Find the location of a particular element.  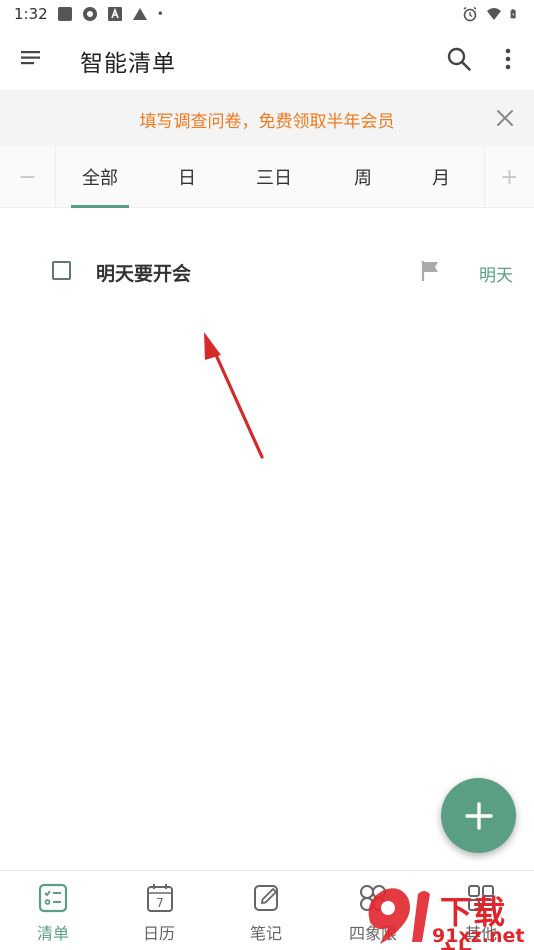

promo-banner-text: 填写调查问卷，免费领取半年会员 is located at coordinates (267, 119).